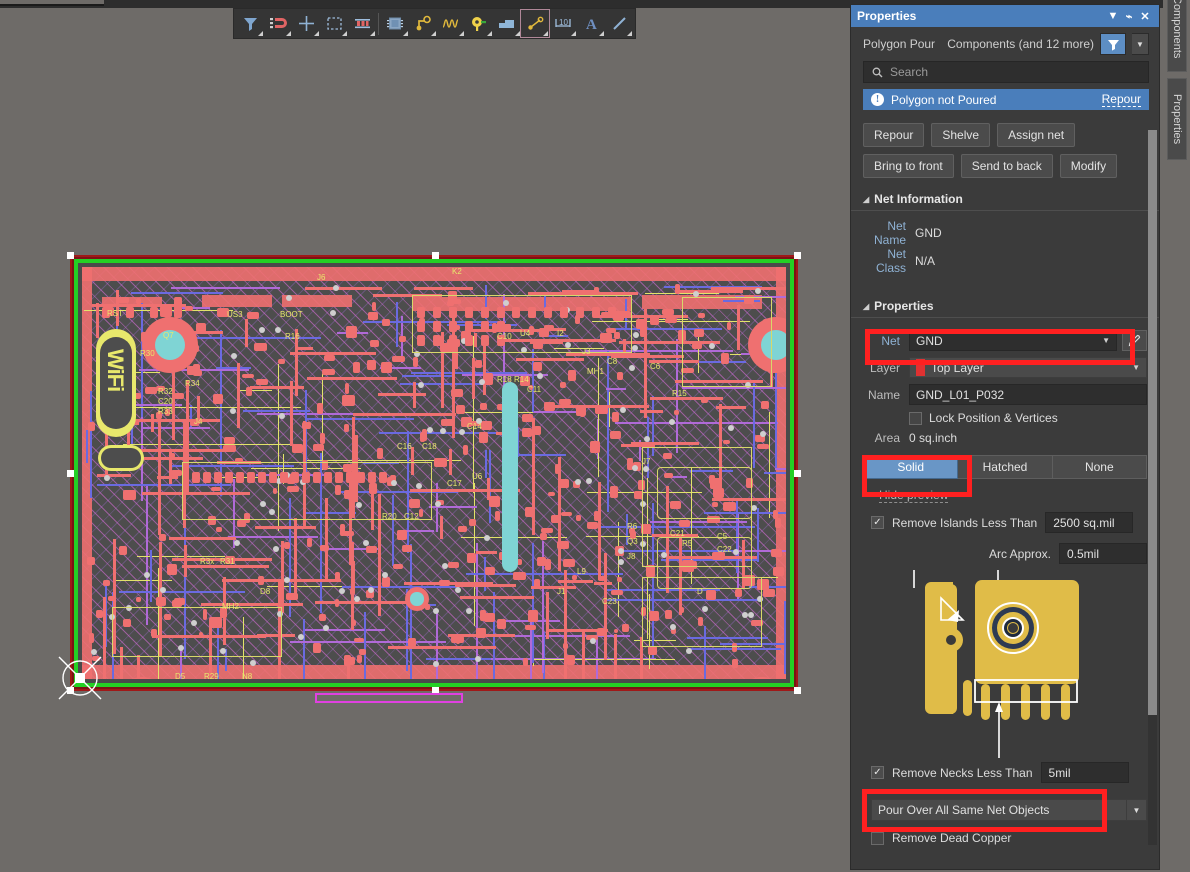 The image size is (1190, 872). Describe the element at coordinates (250, 23) in the screenshot. I see `filter-icon` at that location.